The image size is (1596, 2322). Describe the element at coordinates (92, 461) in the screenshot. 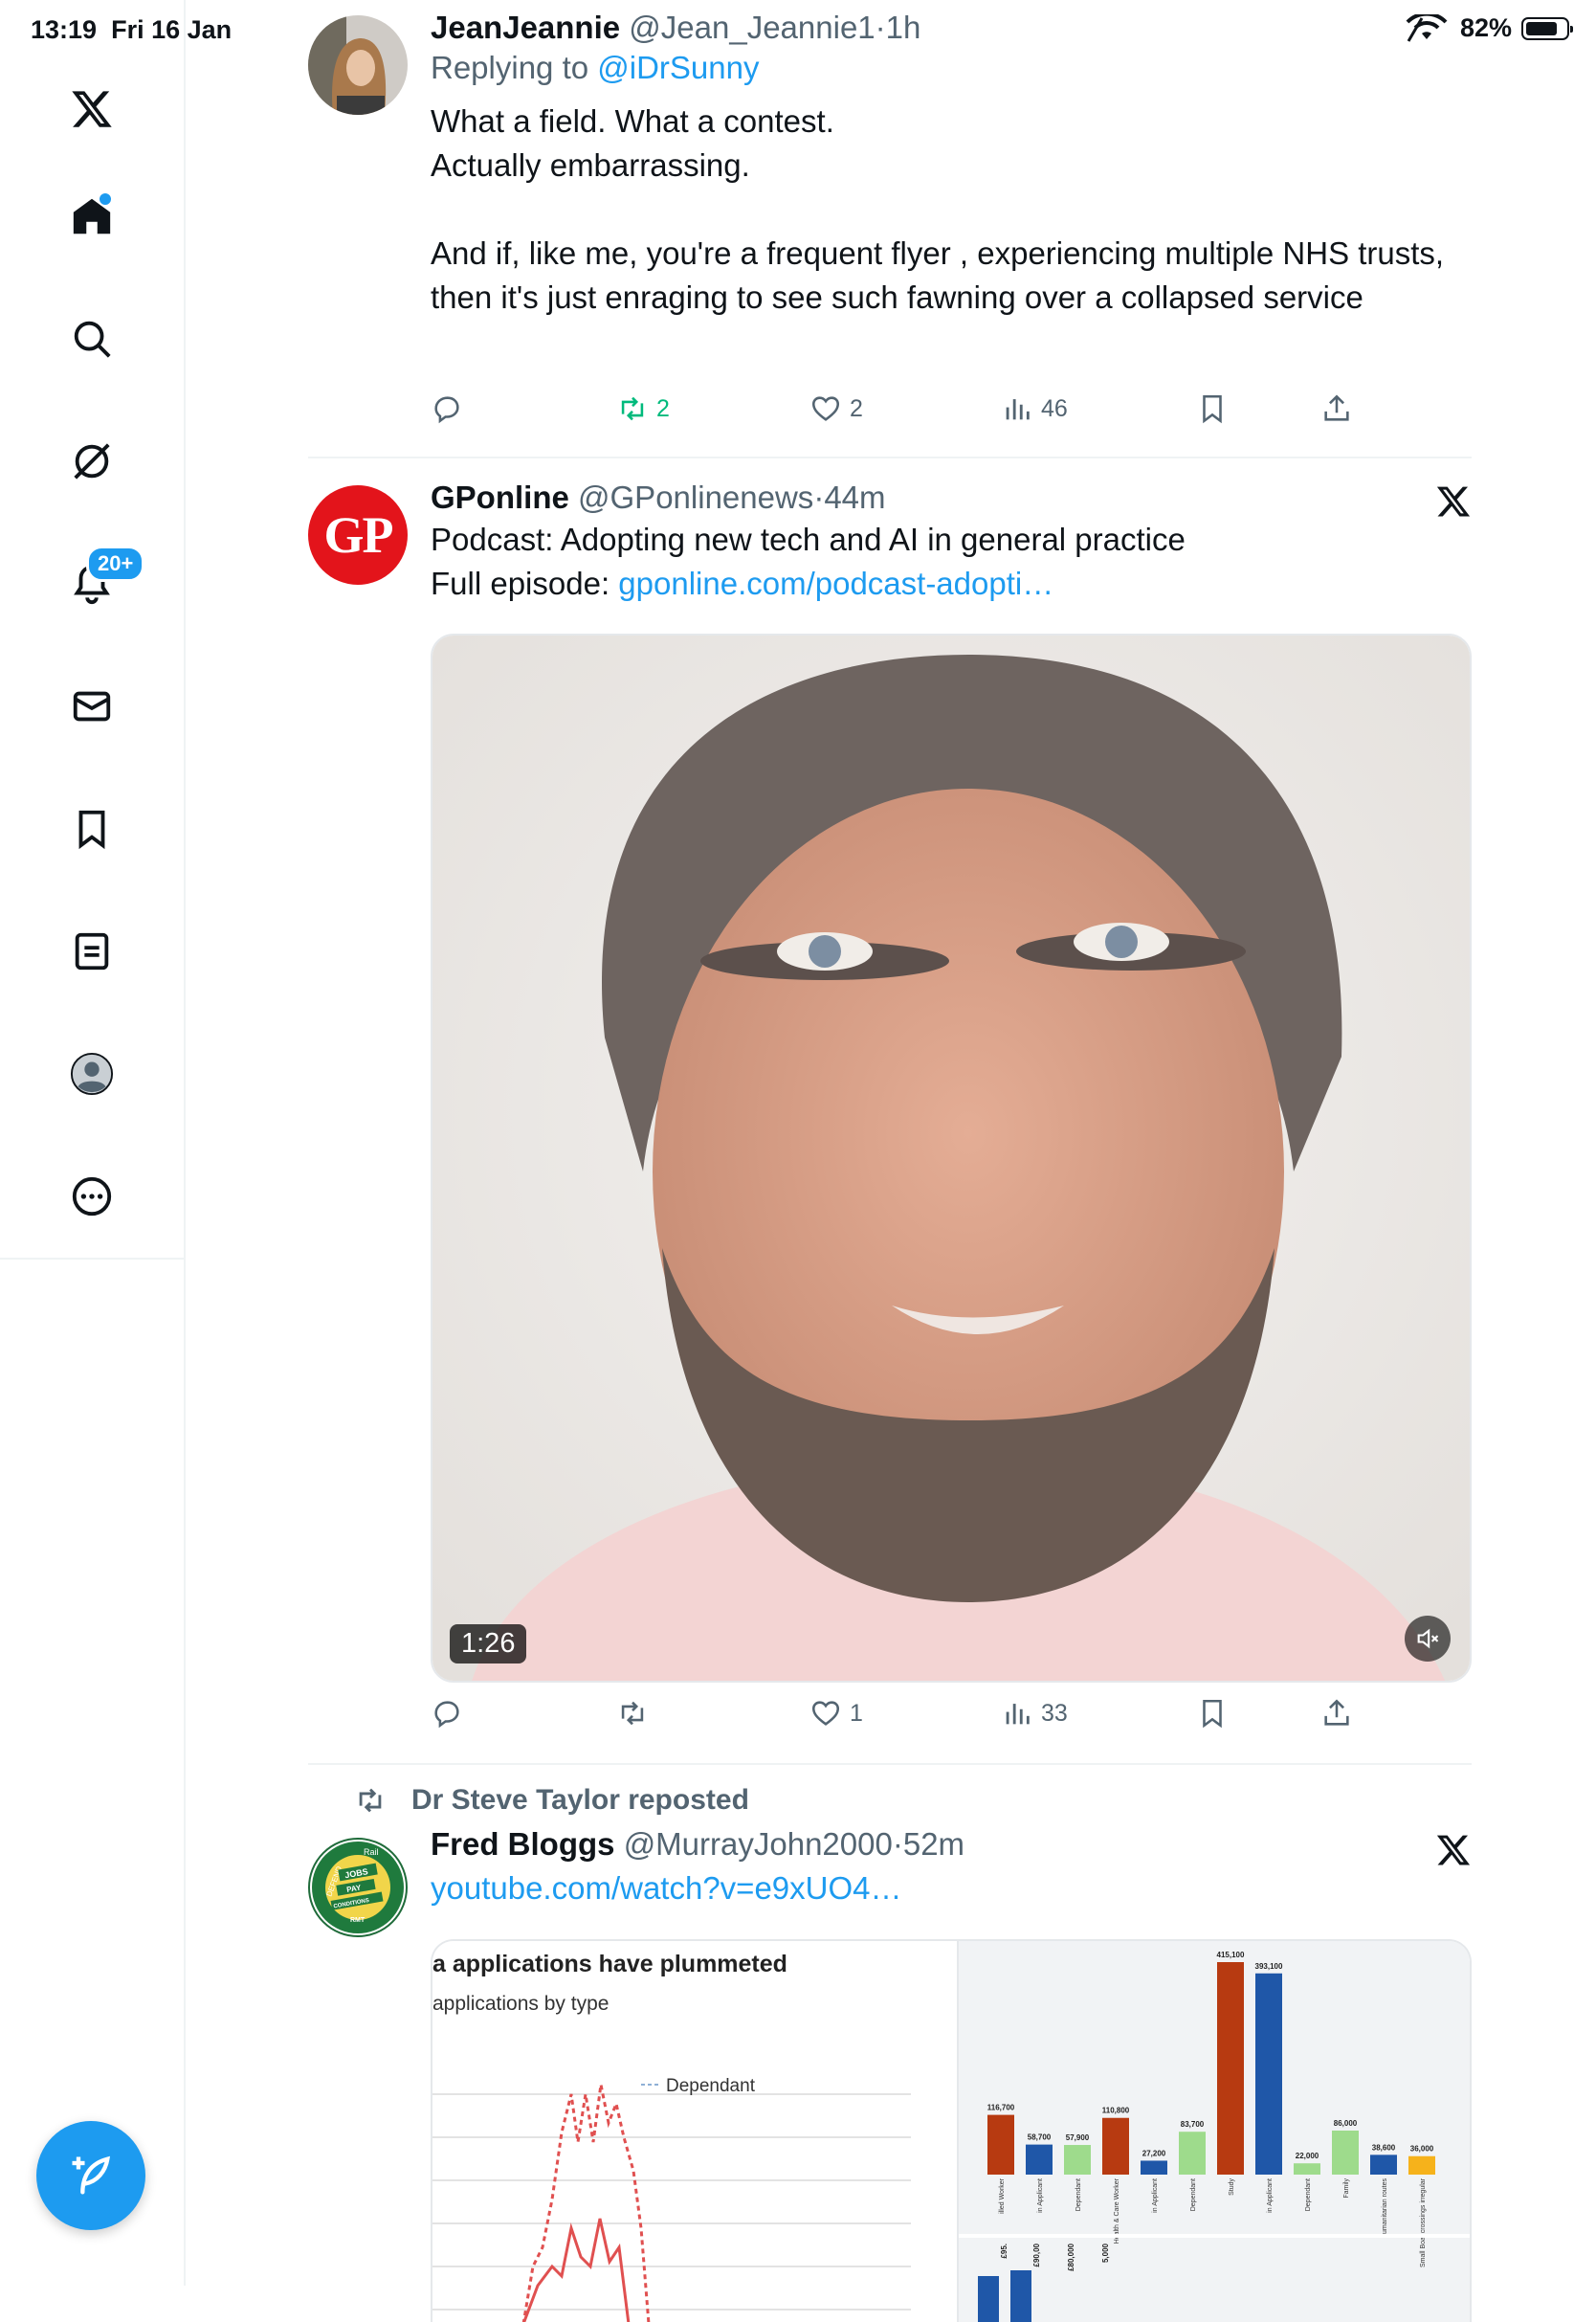

I see `grok-icon` at that location.